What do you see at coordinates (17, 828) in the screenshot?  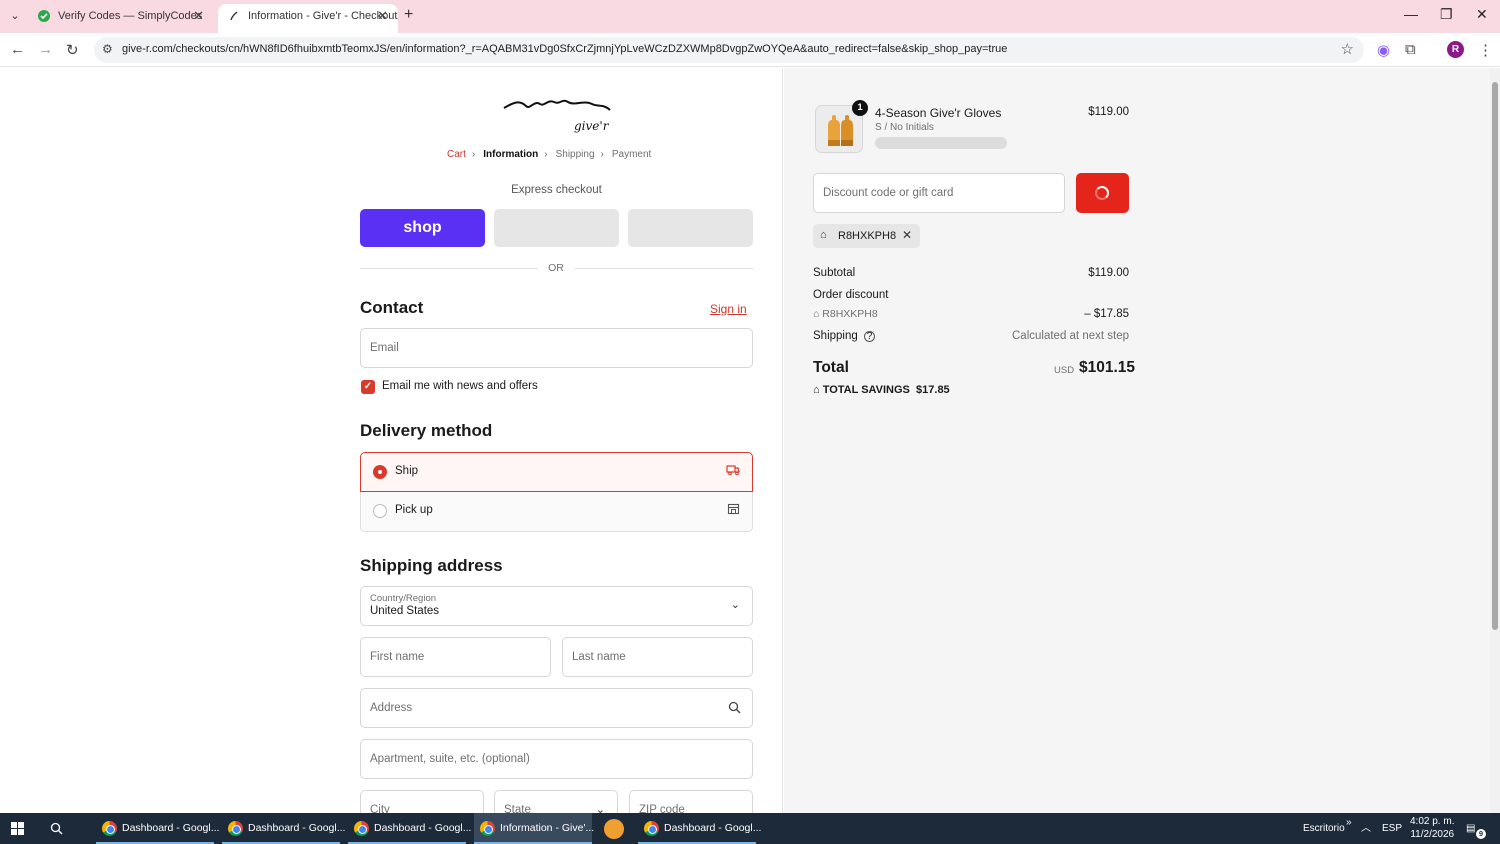 I see `windows-start-icon` at bounding box center [17, 828].